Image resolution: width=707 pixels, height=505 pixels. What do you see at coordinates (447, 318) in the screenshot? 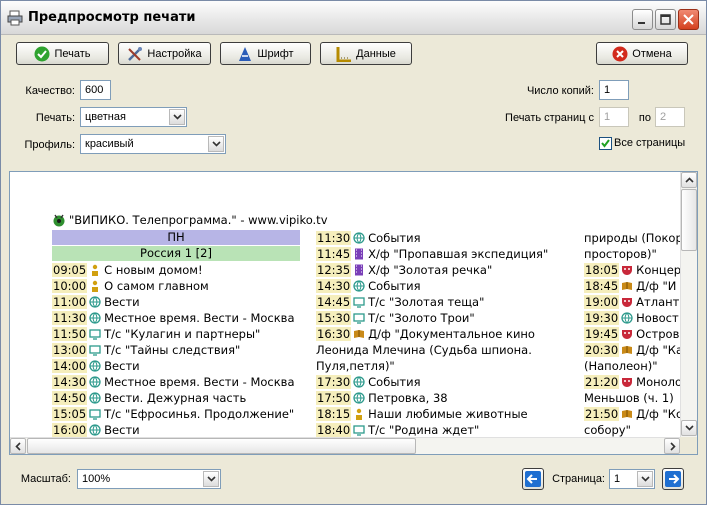
I see `program-row: 15:30 Т/с "Золото Трои"` at bounding box center [447, 318].